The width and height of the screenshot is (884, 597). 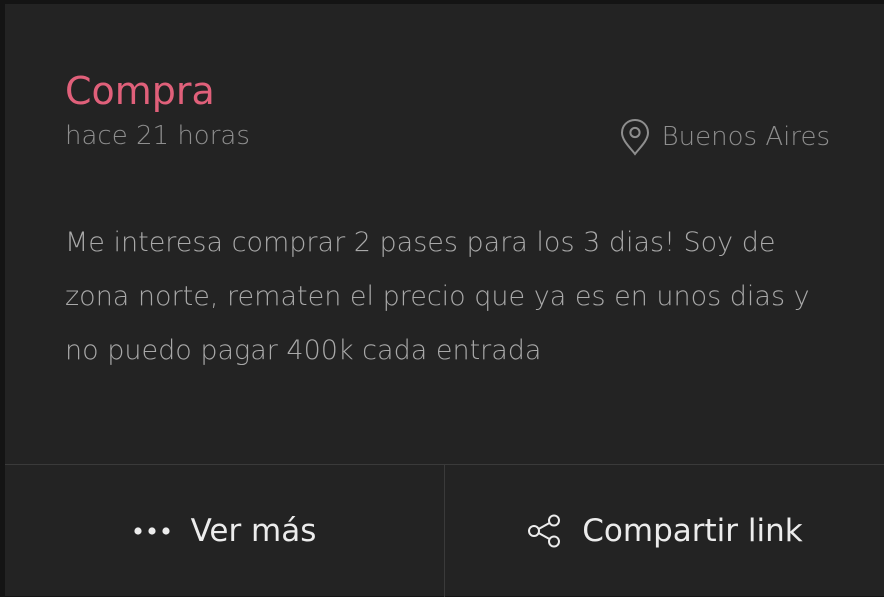 I want to click on post-location: Buenos Aires, so click(x=725, y=137).